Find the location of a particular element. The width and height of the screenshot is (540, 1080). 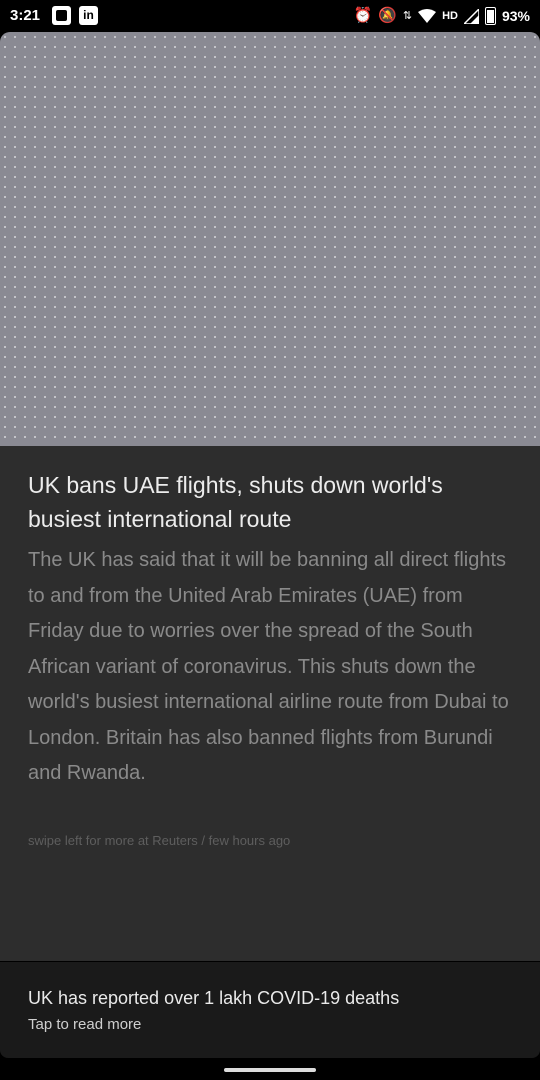

home-indicator is located at coordinates (270, 1070).